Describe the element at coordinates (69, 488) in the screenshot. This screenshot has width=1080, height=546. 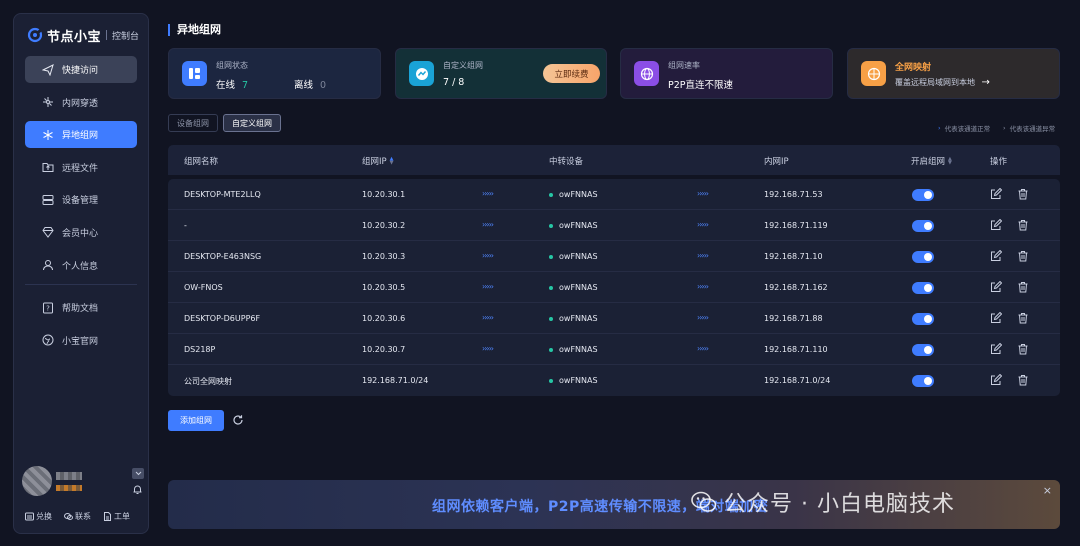
I see `user-badge-blurred` at that location.